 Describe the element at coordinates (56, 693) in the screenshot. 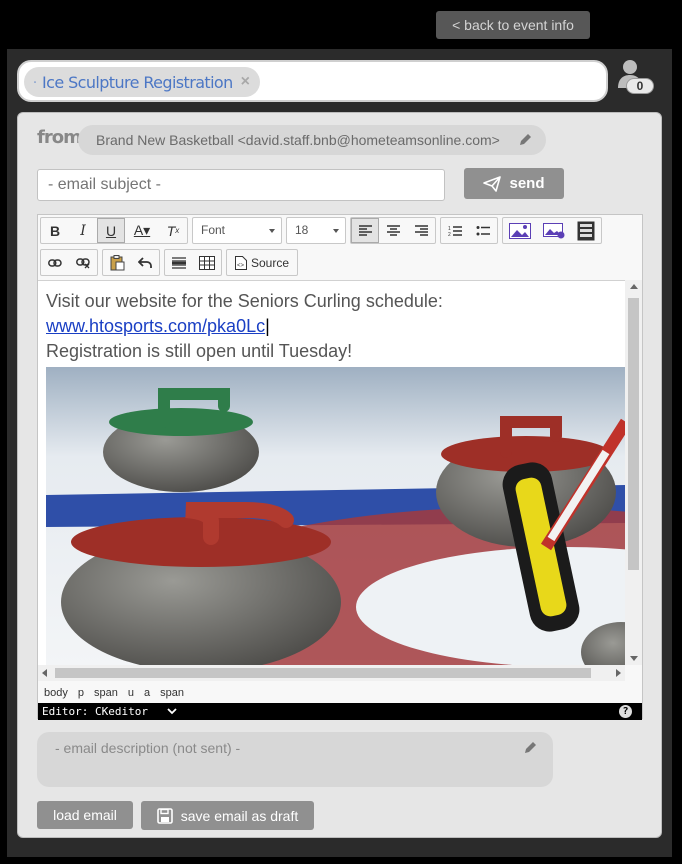

I see `path-item: body` at that location.